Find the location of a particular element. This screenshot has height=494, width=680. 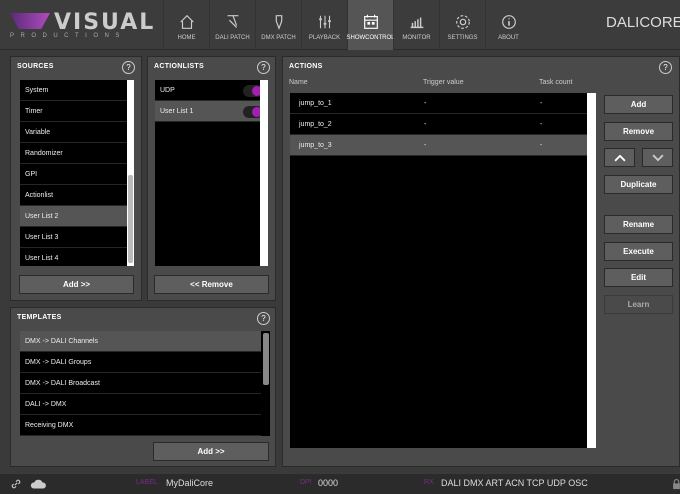

move-up-button is located at coordinates (619, 157).